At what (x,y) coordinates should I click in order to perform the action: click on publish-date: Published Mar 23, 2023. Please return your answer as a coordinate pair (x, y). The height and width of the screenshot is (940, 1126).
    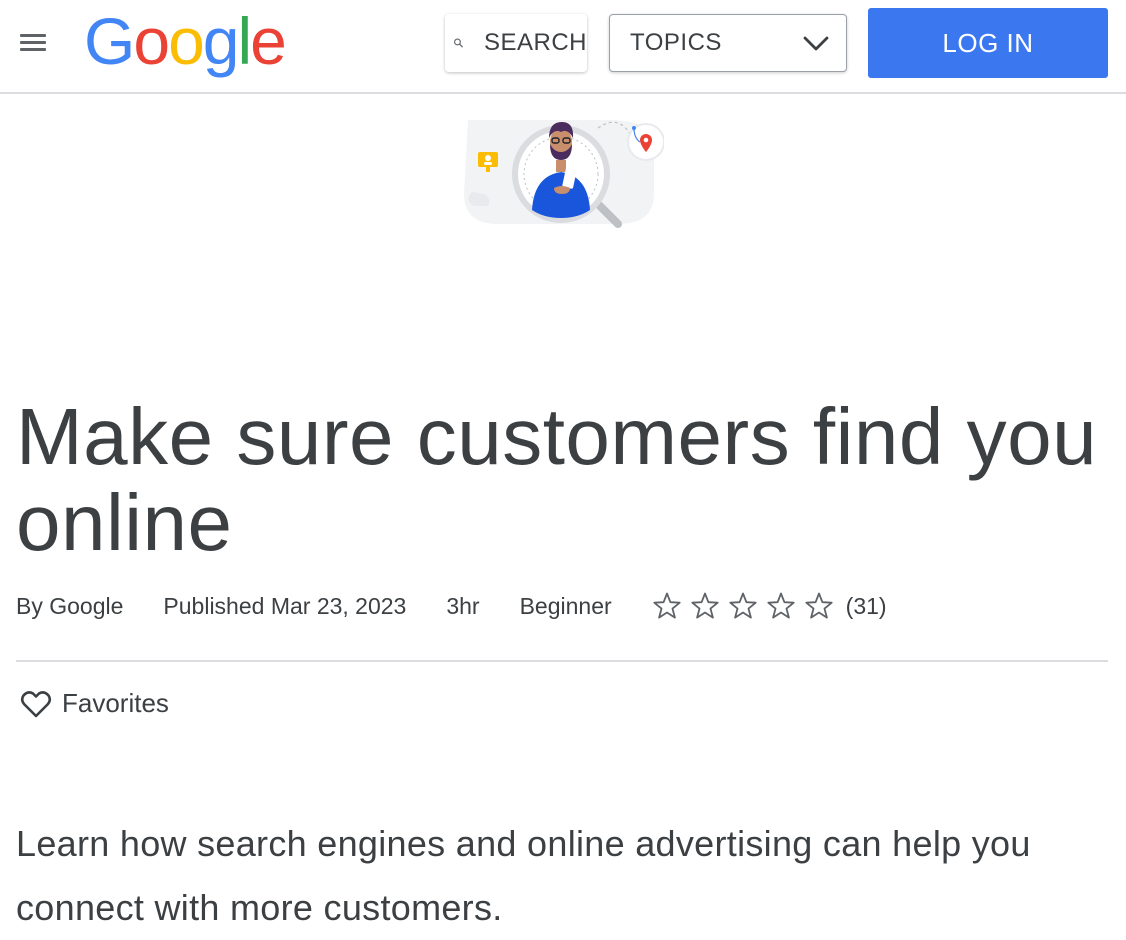
    Looking at the image, I should click on (285, 605).